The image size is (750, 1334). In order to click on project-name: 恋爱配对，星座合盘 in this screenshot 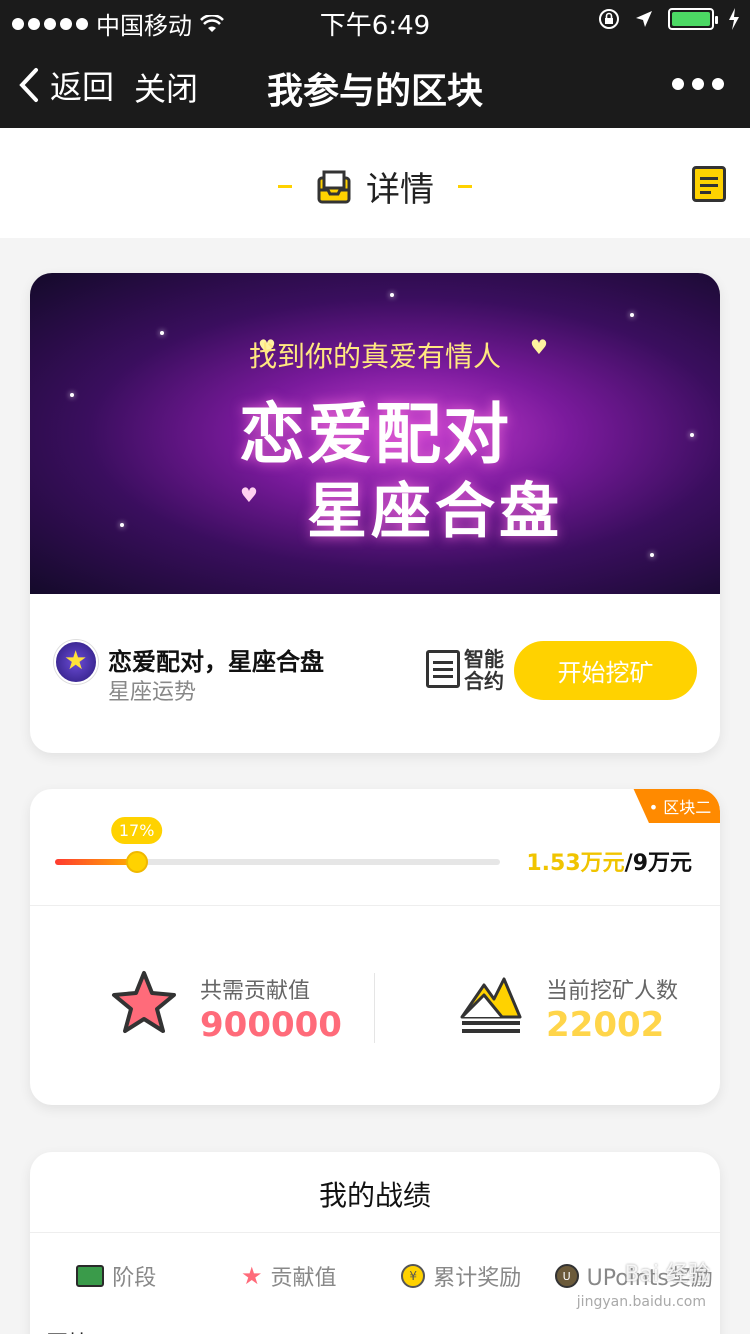, I will do `click(216, 662)`.